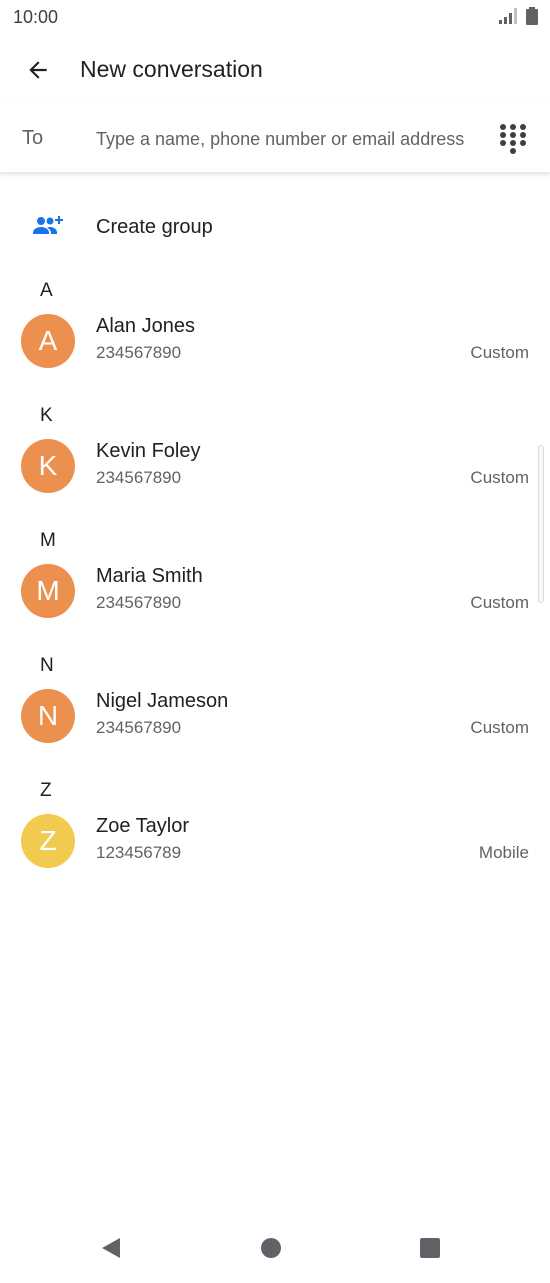 The width and height of the screenshot is (550, 1283). What do you see at coordinates (143, 826) in the screenshot?
I see `contact-name: Zoe Taylor` at bounding box center [143, 826].